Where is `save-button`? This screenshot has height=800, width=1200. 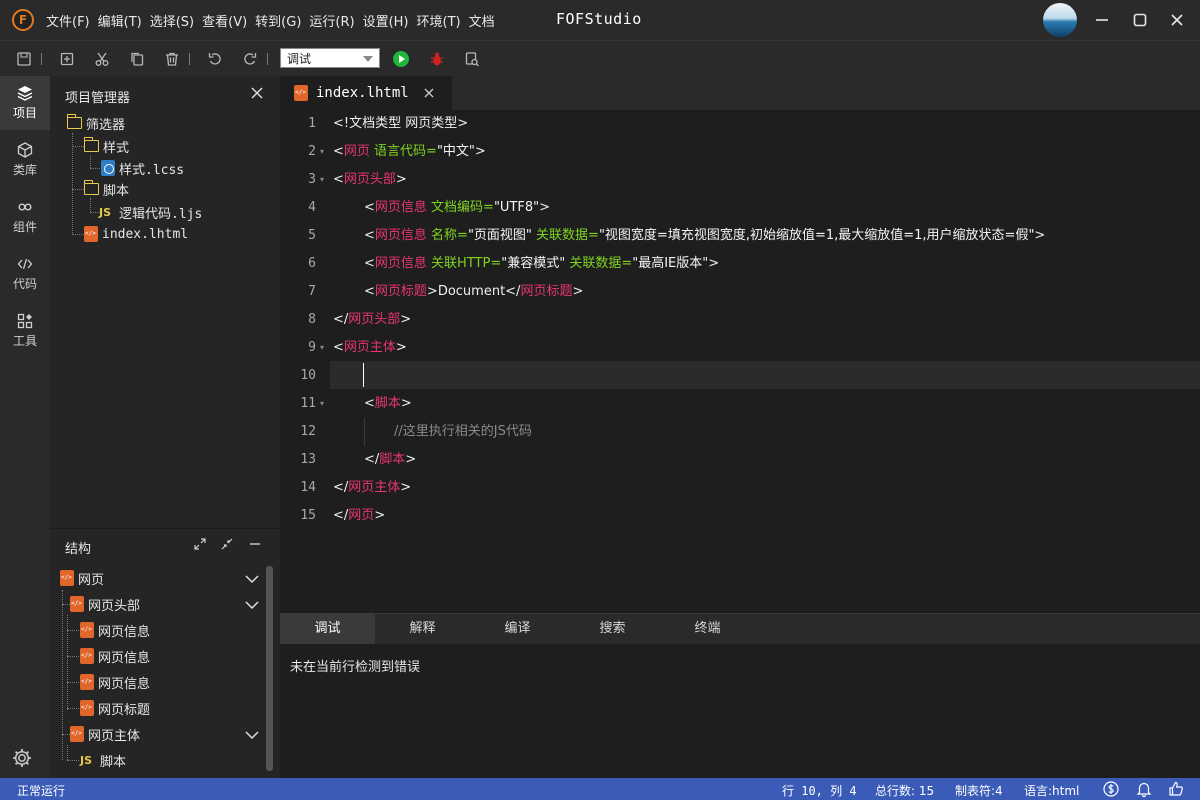 save-button is located at coordinates (24, 59).